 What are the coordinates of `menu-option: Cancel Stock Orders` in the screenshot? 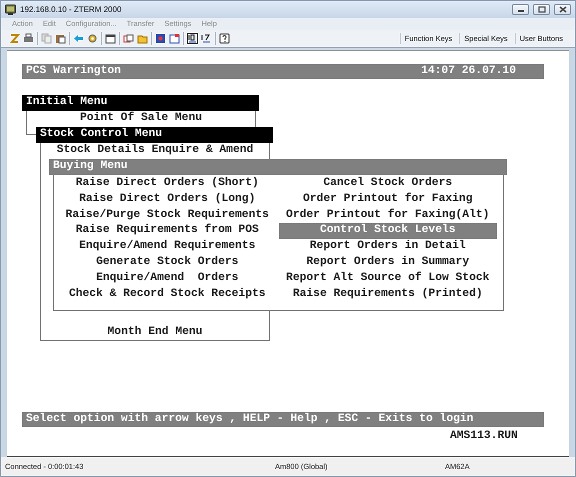 It's located at (387, 184).